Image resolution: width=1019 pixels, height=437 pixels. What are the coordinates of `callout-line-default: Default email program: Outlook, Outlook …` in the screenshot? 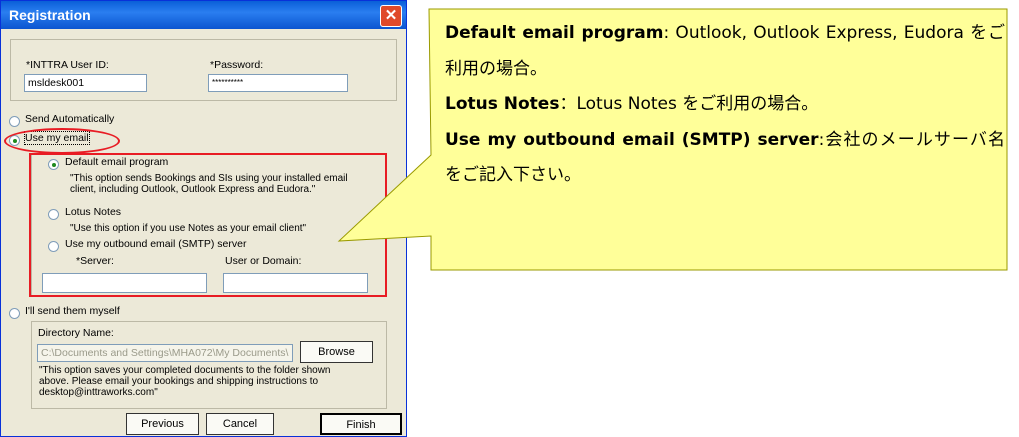 It's located at (725, 51).